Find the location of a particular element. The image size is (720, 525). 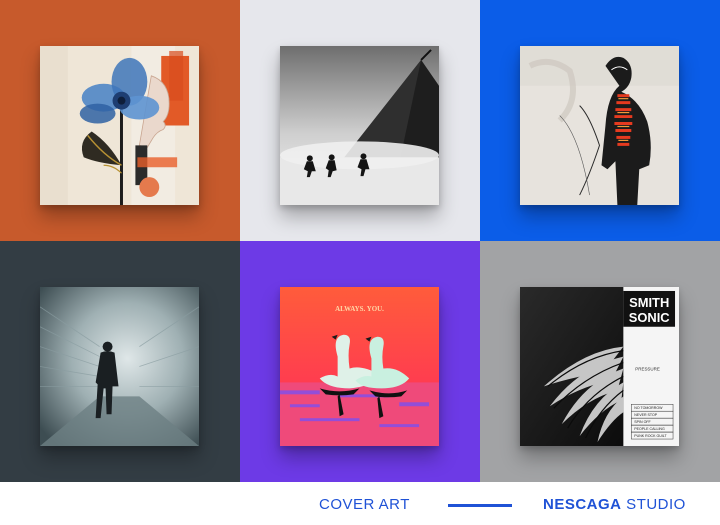

album-cover-runners-in-storm is located at coordinates (359, 125).